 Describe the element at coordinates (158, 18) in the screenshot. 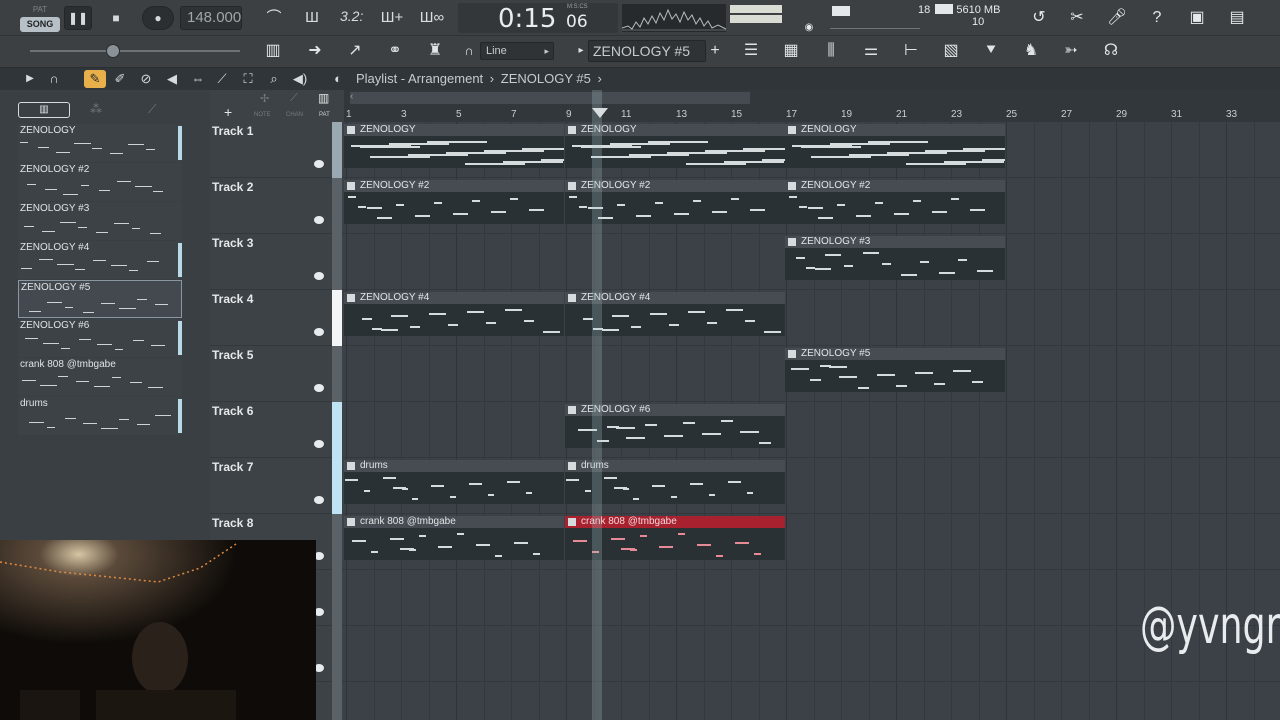

I see `record-button: ●` at that location.